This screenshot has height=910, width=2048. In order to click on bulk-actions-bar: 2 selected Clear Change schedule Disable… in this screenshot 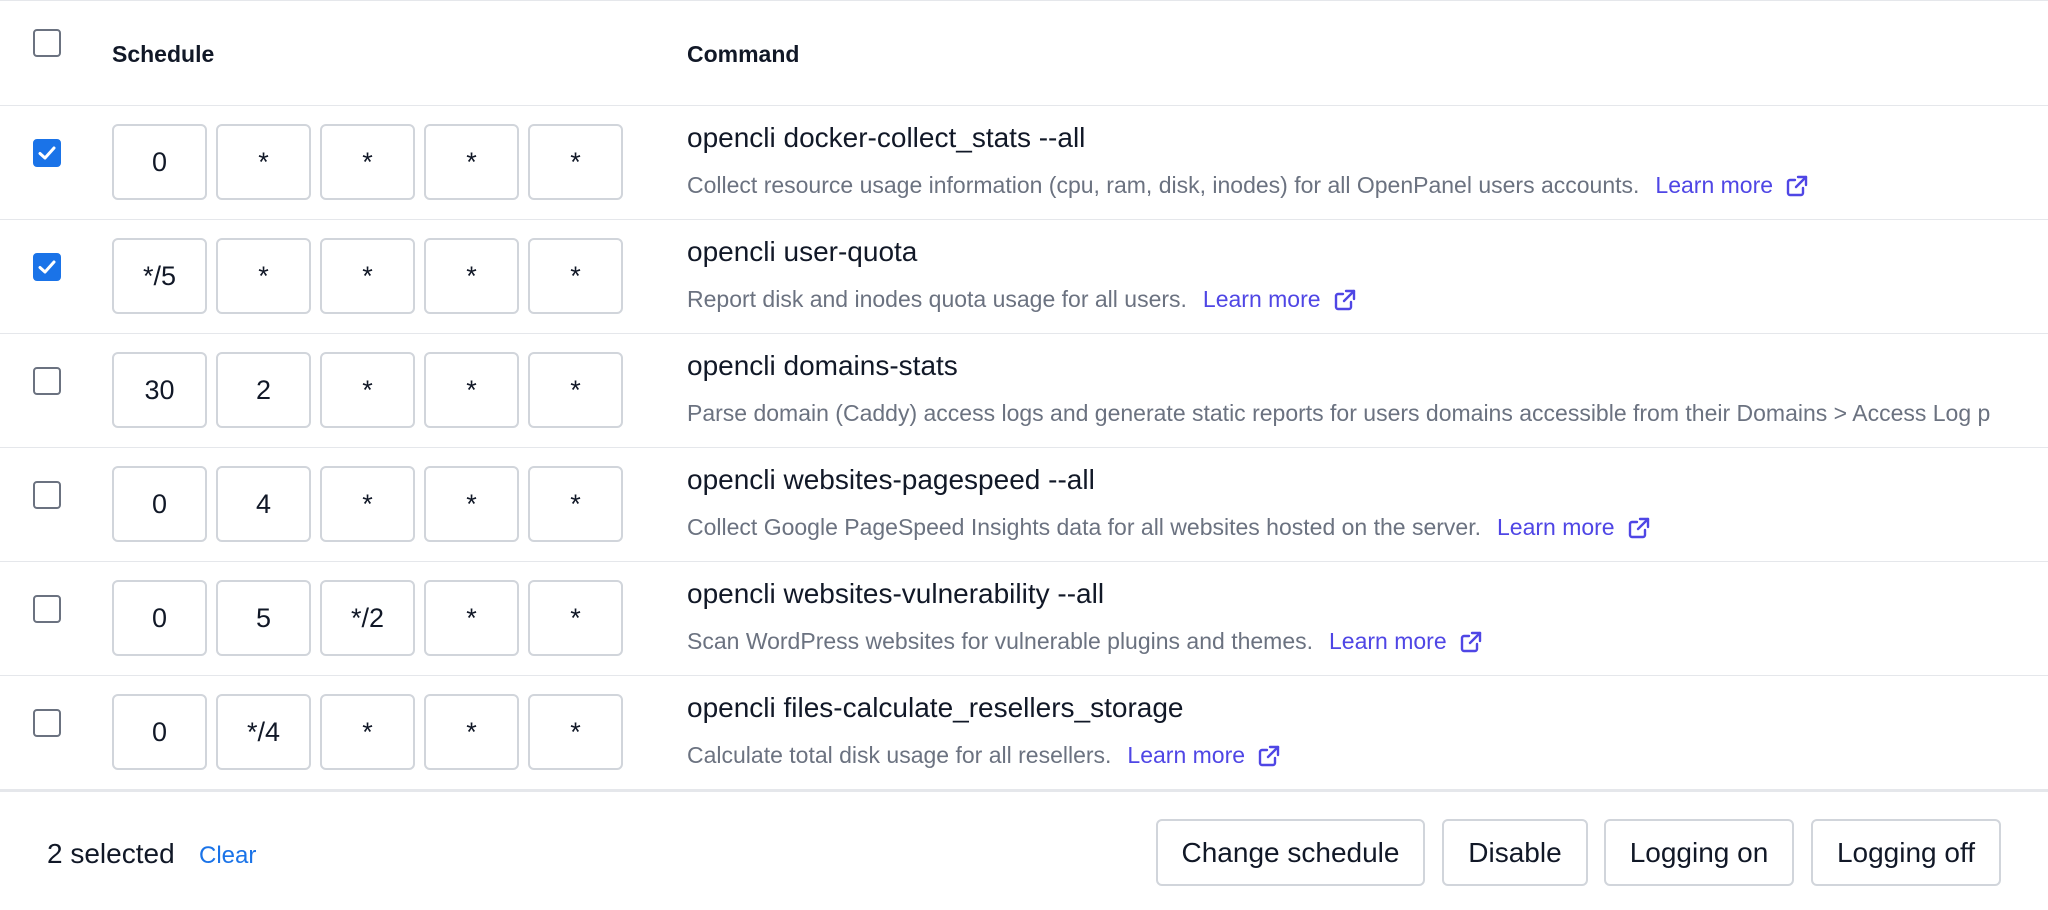, I will do `click(1024, 850)`.